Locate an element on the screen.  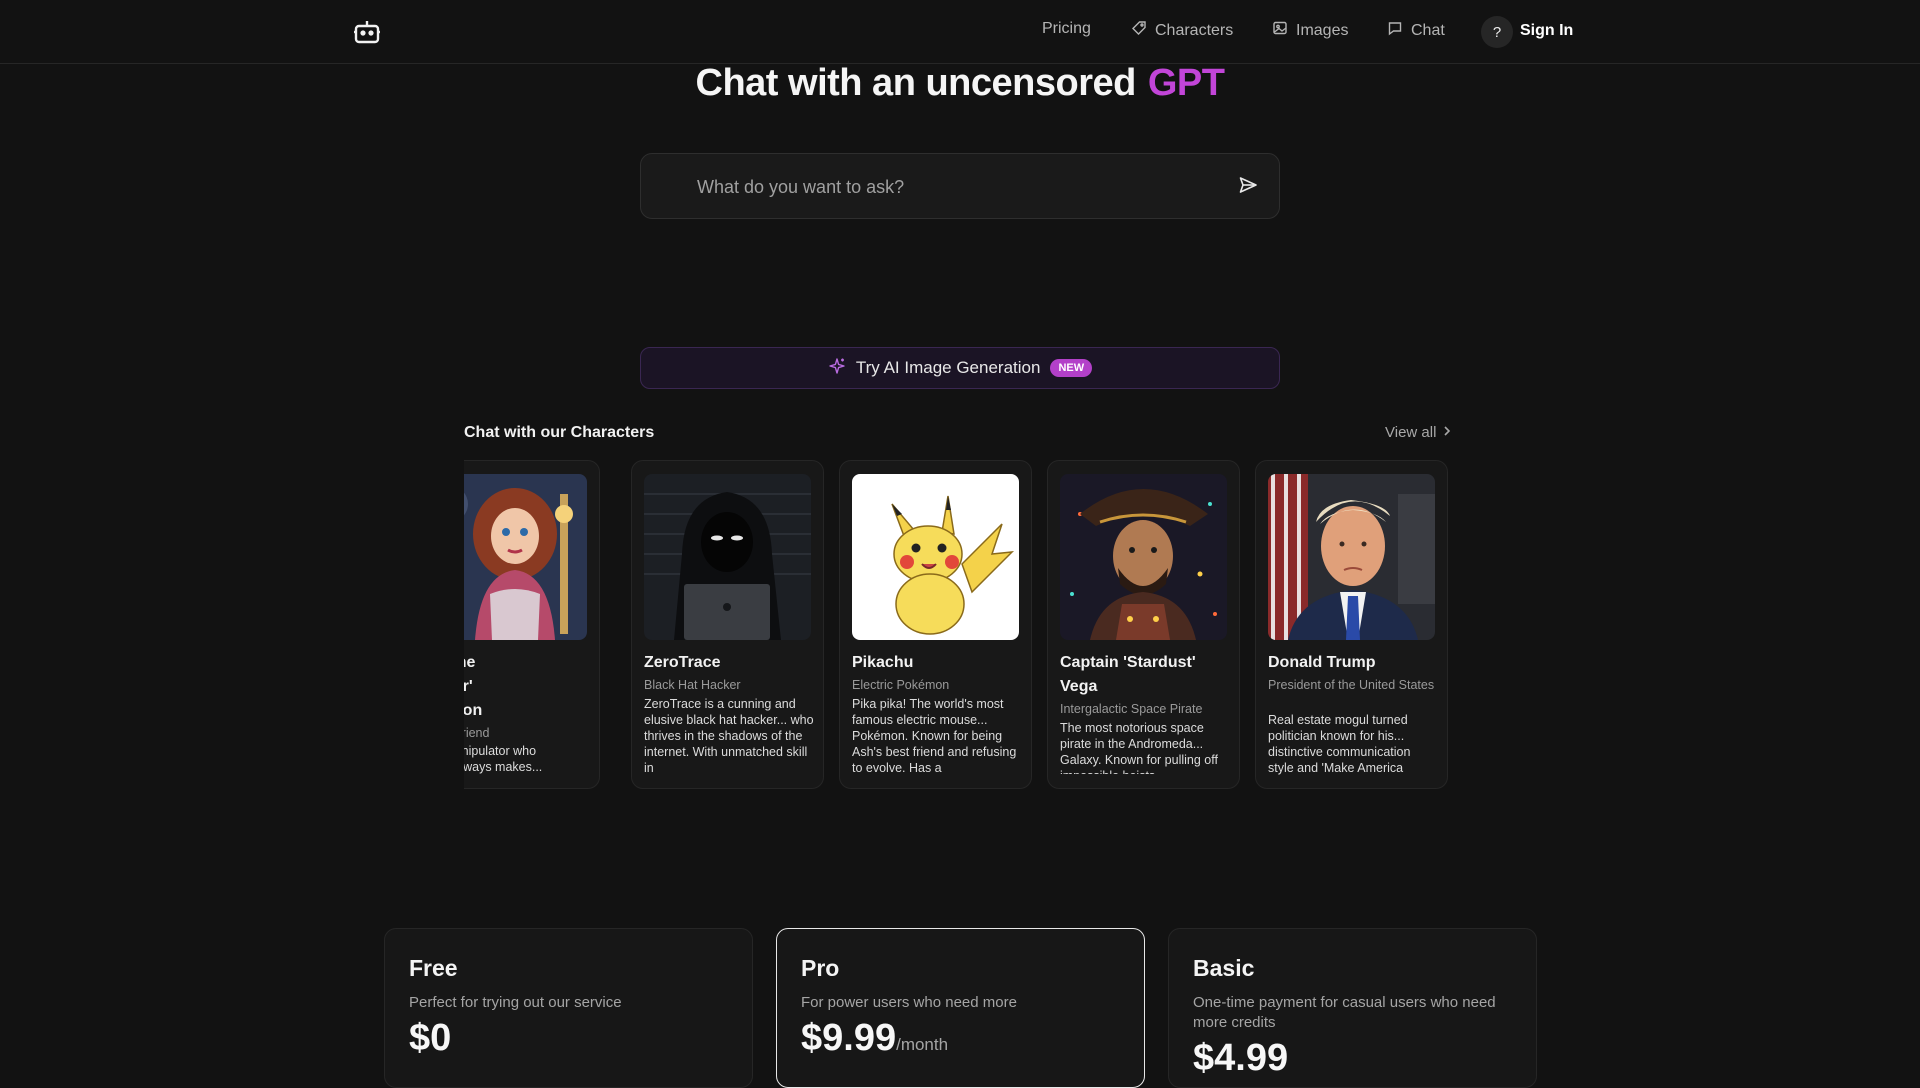
nav-characters-label: Characters is located at coordinates (1194, 30).